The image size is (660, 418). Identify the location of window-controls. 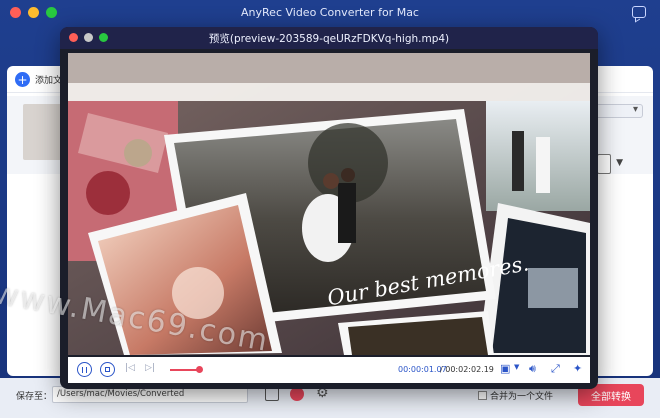
(33, 12).